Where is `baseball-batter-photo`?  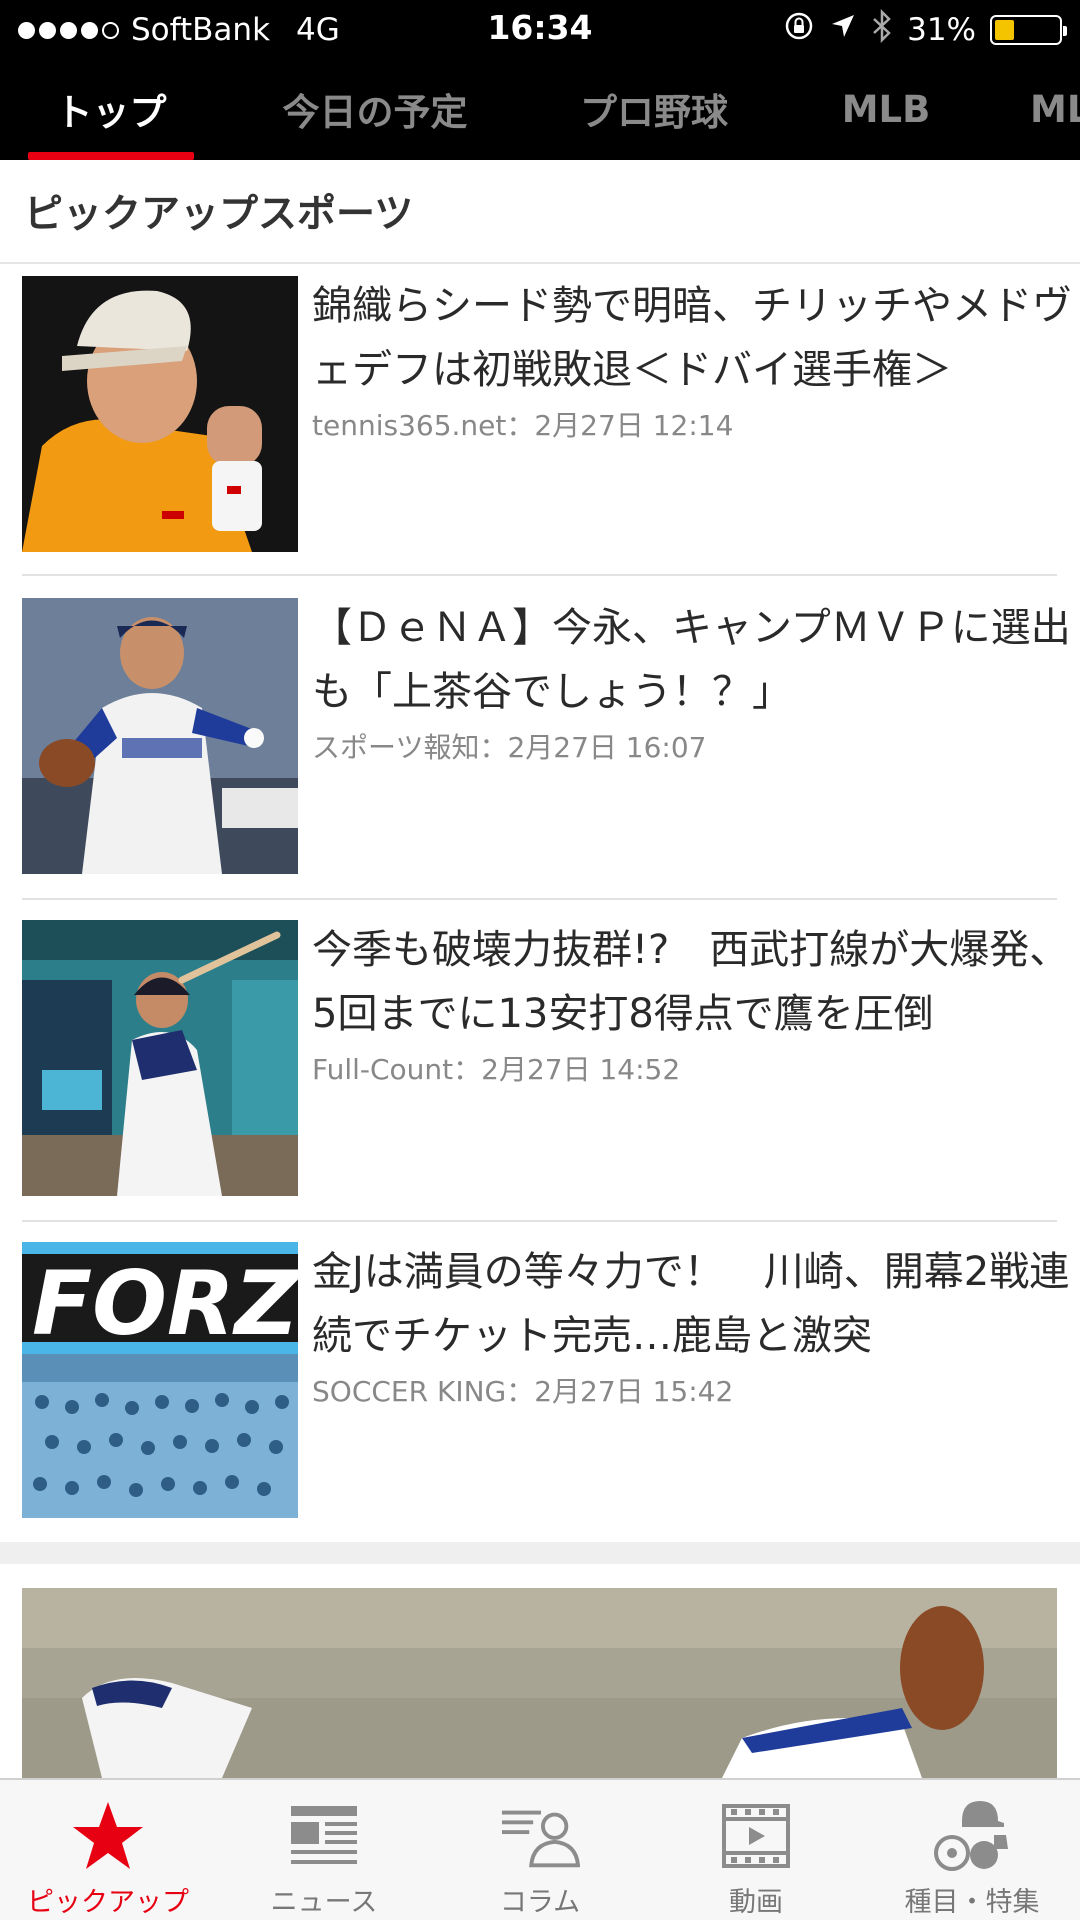 baseball-batter-photo is located at coordinates (160, 1058).